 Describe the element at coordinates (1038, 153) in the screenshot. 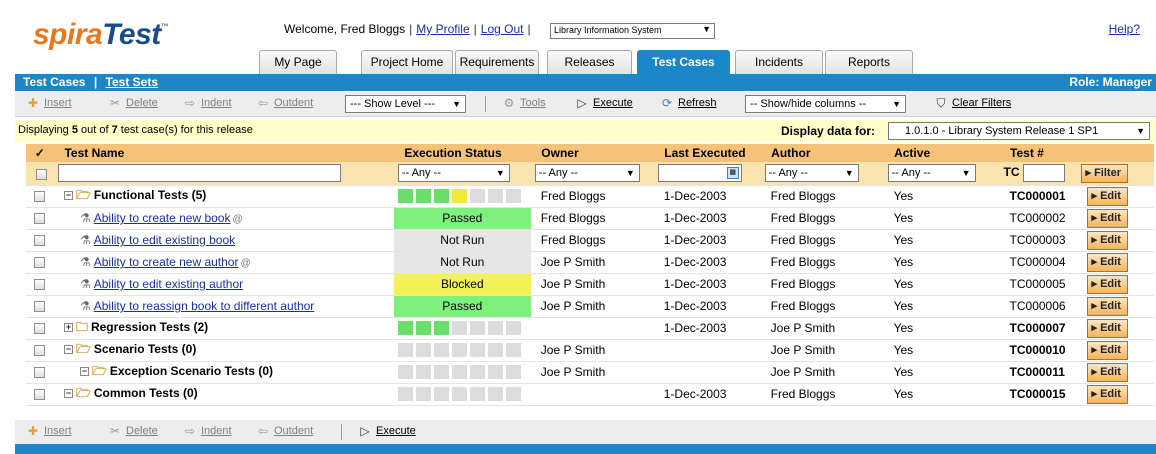

I see `column-header-test-number: Test #` at that location.